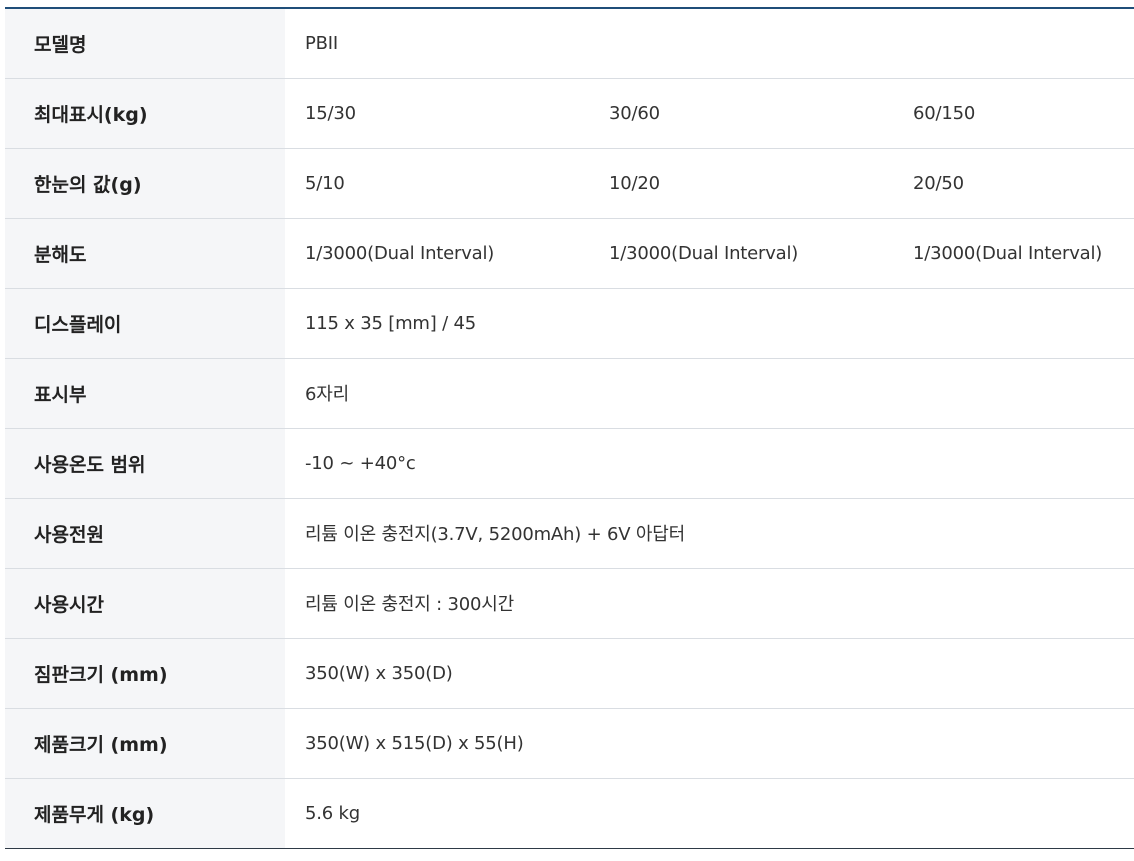 The height and width of the screenshot is (861, 1134). I want to click on row-value: PBII, so click(709, 43).